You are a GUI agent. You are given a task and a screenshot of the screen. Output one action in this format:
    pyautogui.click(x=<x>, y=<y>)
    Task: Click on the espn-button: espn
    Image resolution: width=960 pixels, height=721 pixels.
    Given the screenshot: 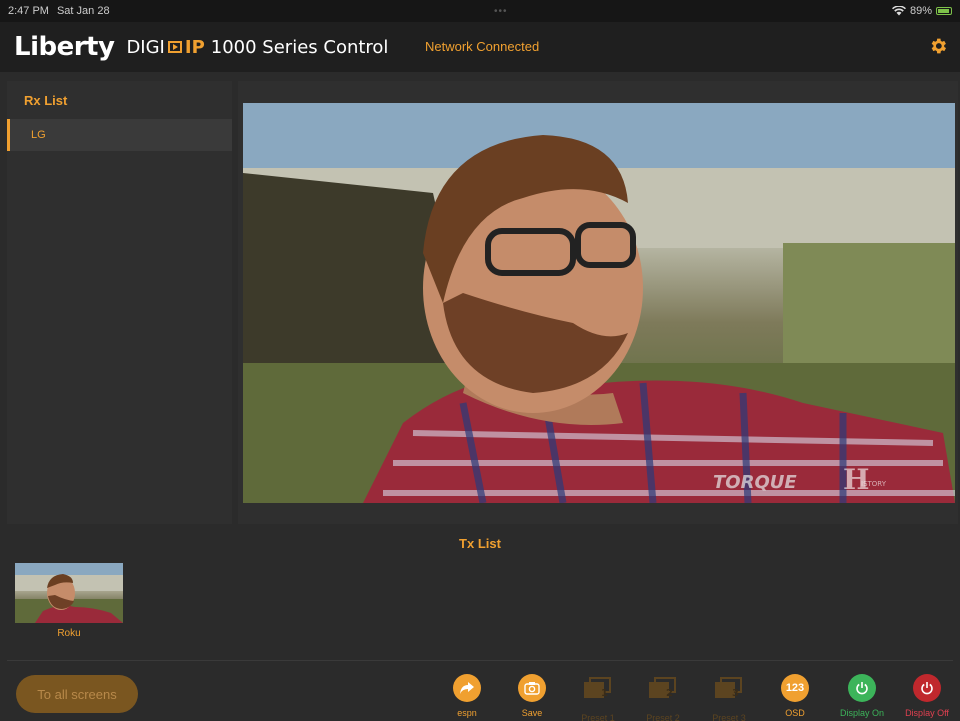 What is the action you would take?
    pyautogui.click(x=467, y=696)
    